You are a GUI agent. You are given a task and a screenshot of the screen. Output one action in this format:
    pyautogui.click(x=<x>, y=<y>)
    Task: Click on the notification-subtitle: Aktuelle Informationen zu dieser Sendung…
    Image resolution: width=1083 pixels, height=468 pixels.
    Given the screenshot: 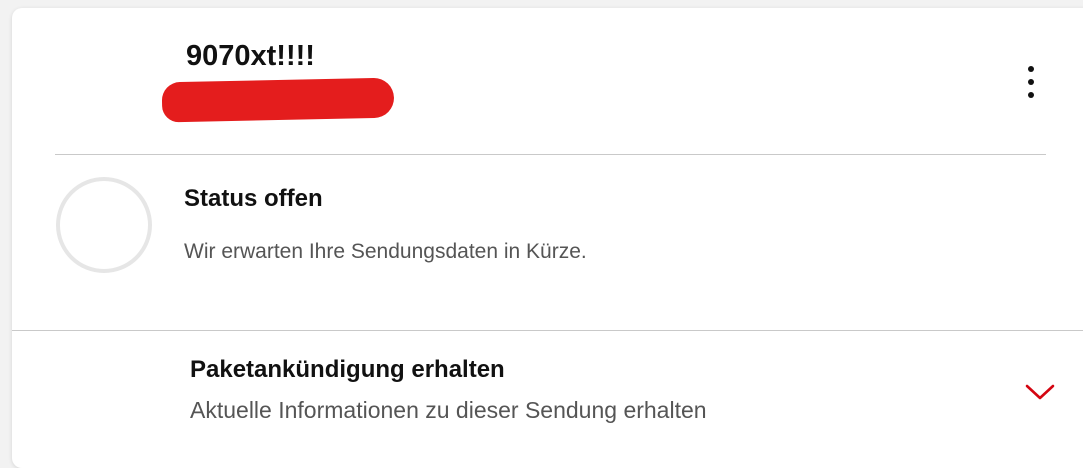 What is the action you would take?
    pyautogui.click(x=448, y=410)
    